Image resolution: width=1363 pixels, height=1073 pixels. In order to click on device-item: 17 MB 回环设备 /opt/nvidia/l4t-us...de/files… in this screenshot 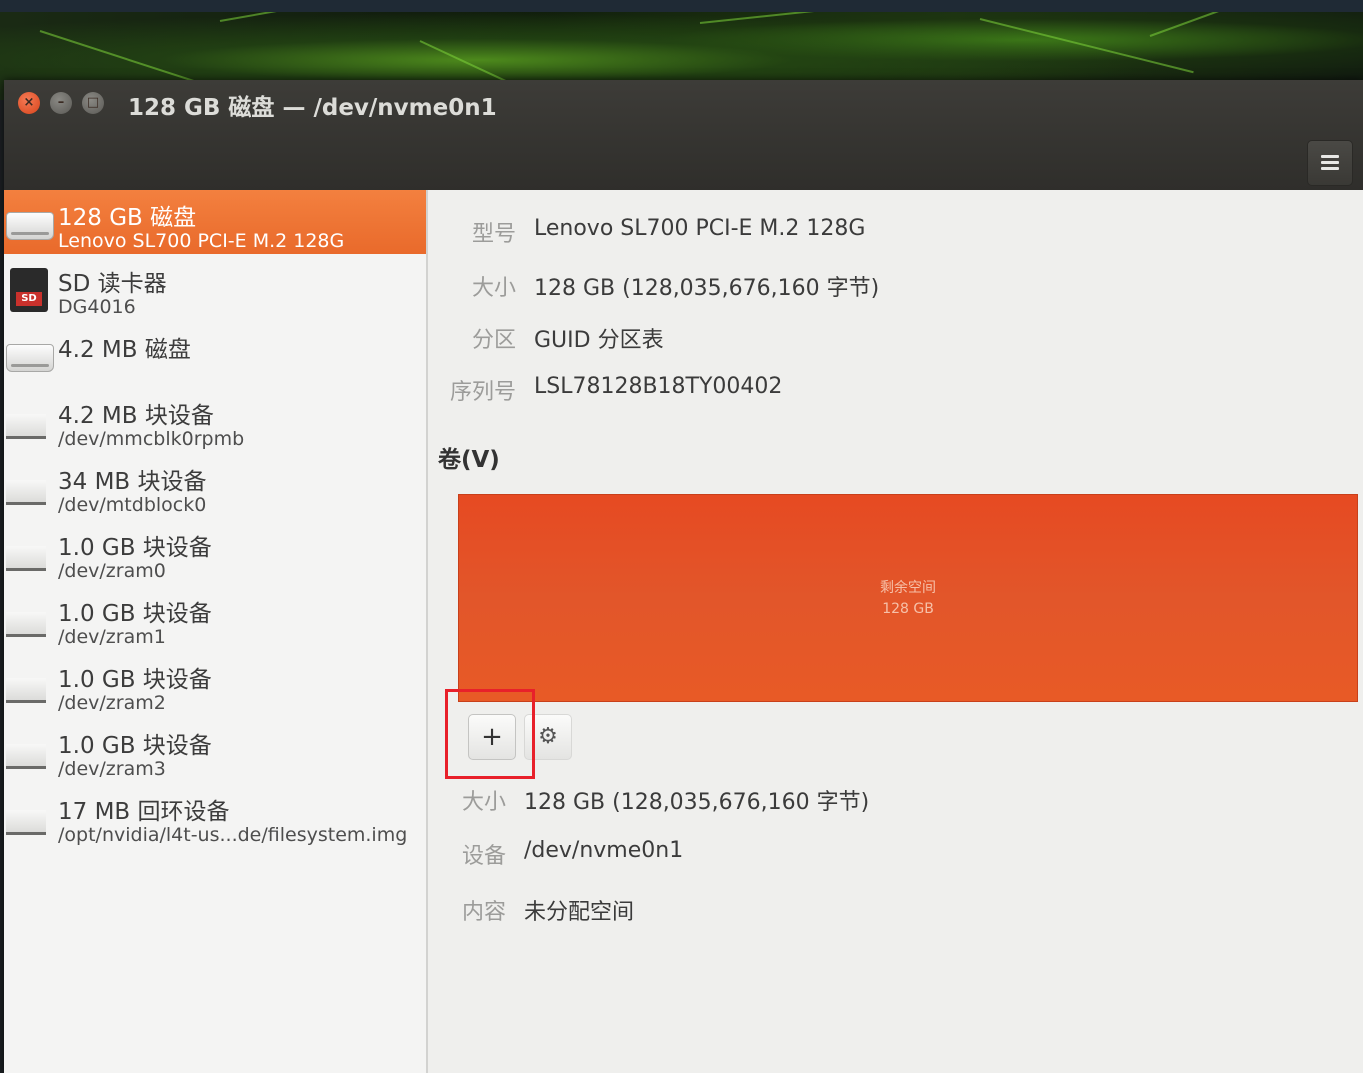, I will do `click(215, 816)`.